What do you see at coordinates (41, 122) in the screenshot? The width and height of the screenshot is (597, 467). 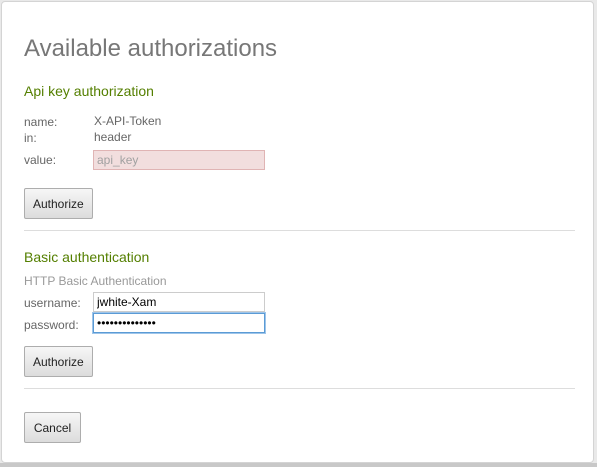 I see `api-key-name-label: name:` at bounding box center [41, 122].